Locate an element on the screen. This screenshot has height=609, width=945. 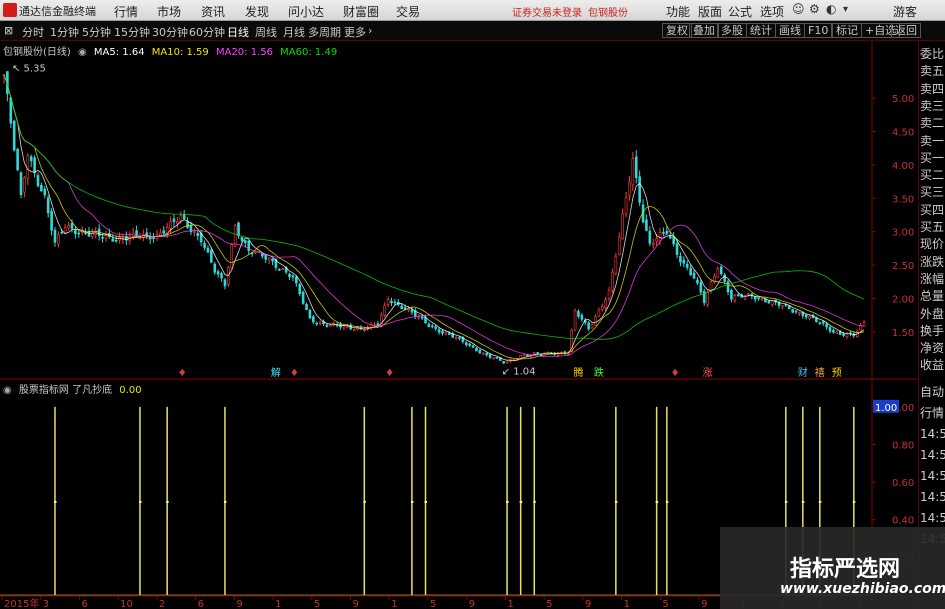
tick-list-item: 自动 is located at coordinates (932, 392).